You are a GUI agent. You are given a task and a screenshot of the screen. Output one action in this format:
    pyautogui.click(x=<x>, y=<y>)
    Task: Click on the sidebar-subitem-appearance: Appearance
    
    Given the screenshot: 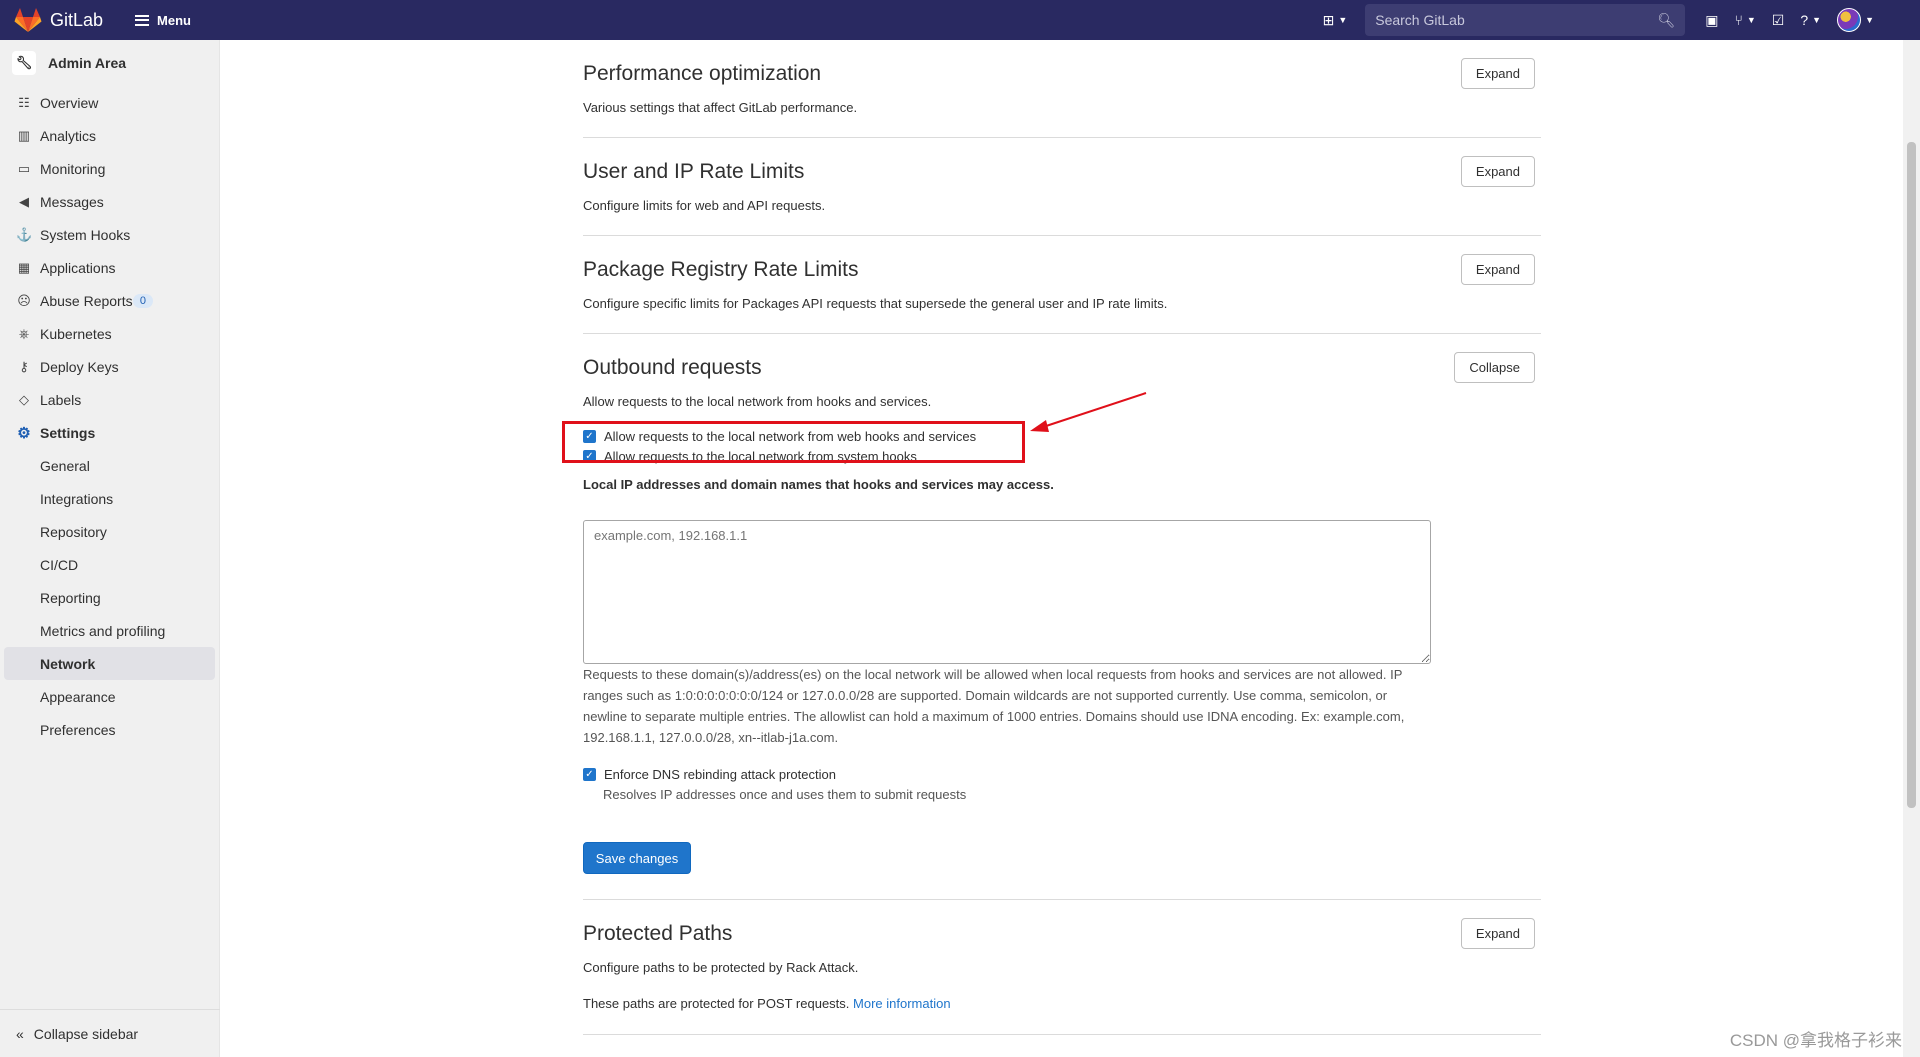 What is the action you would take?
    pyautogui.click(x=109, y=696)
    